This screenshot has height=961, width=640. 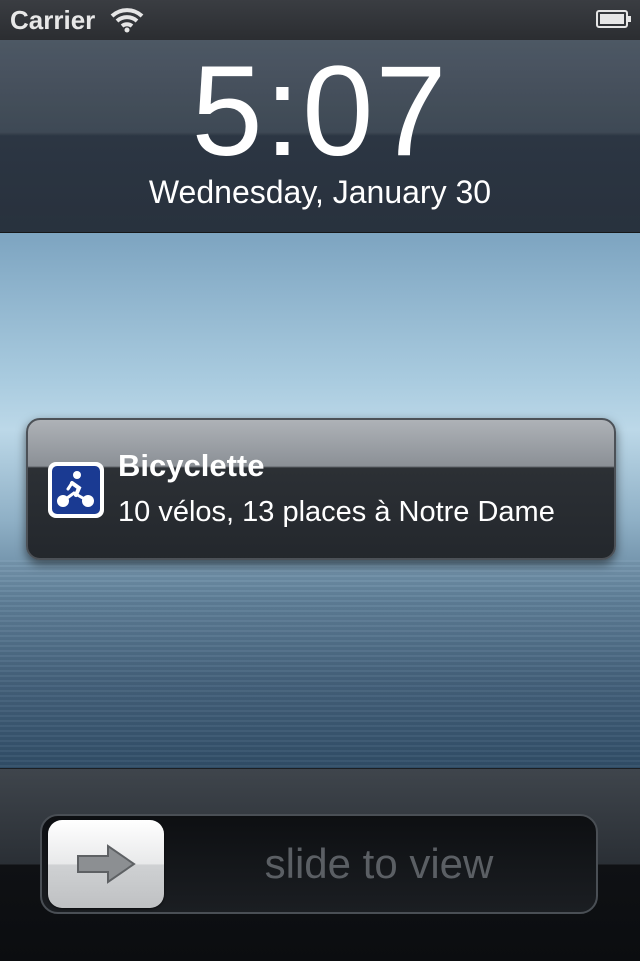 What do you see at coordinates (127, 20) in the screenshot?
I see `wifi-icon` at bounding box center [127, 20].